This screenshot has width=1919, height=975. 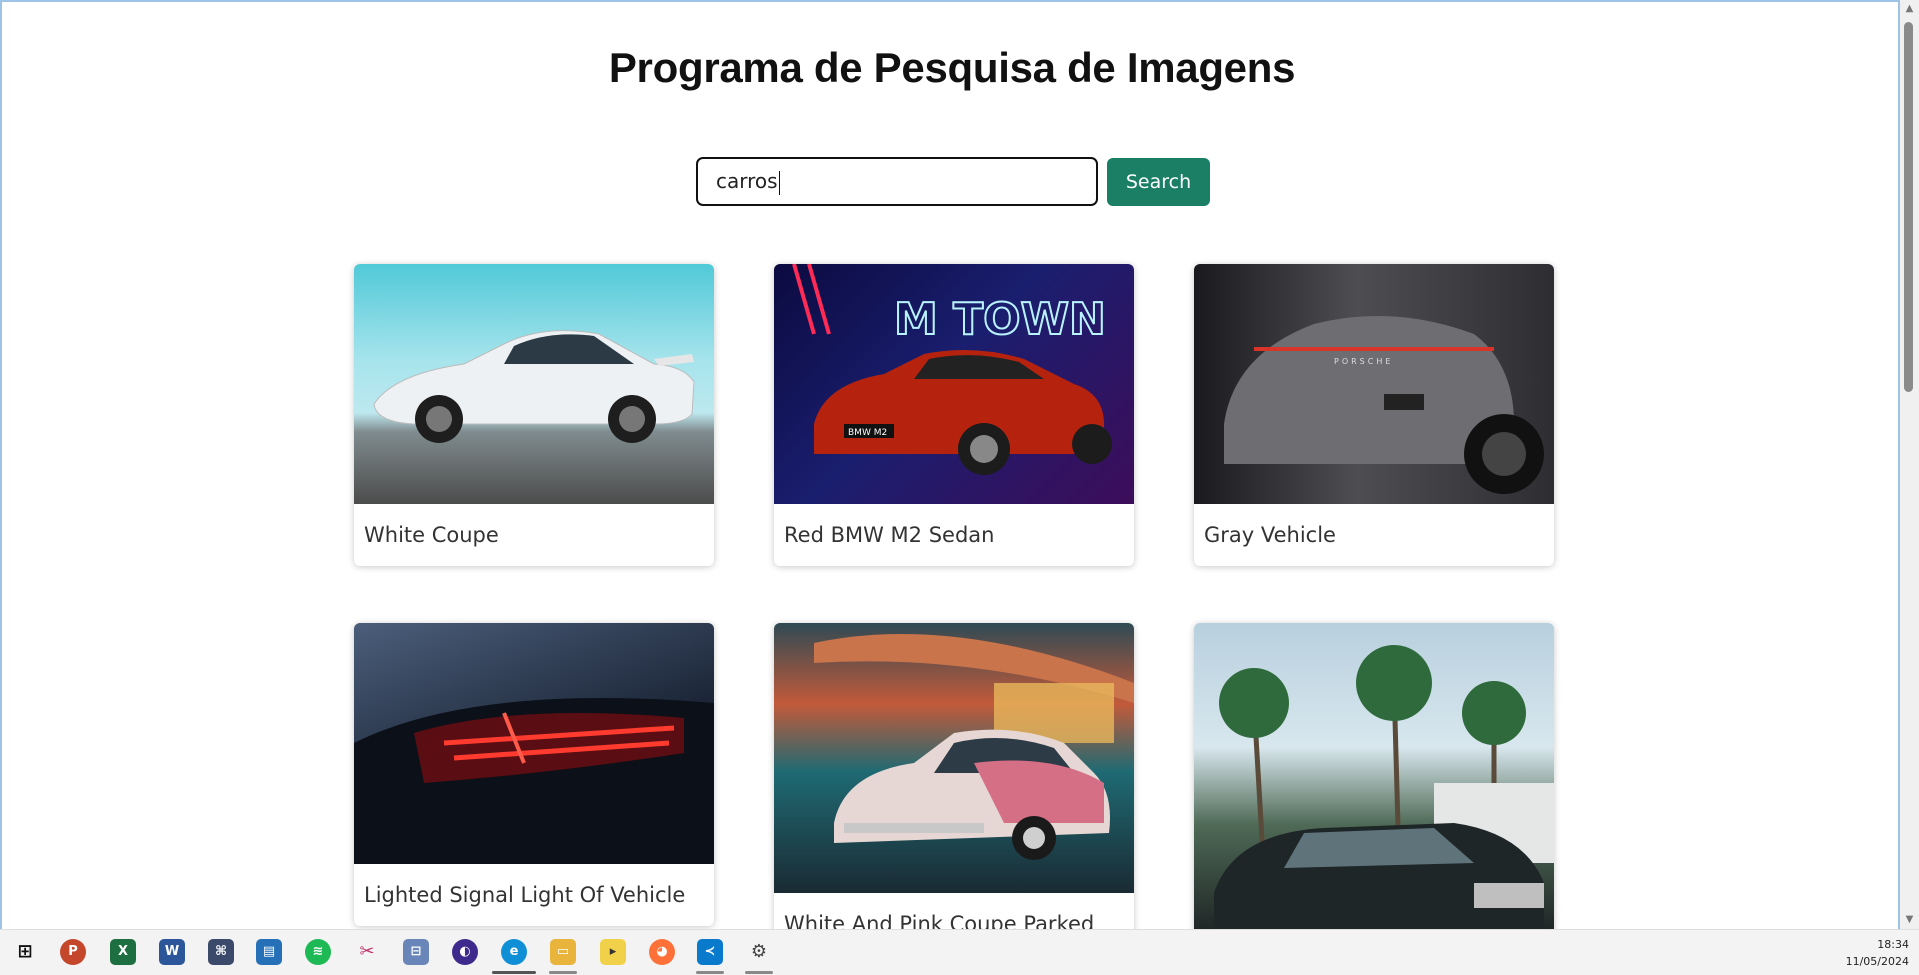 What do you see at coordinates (318, 952) in the screenshot?
I see `spotify-icon: ≋` at bounding box center [318, 952].